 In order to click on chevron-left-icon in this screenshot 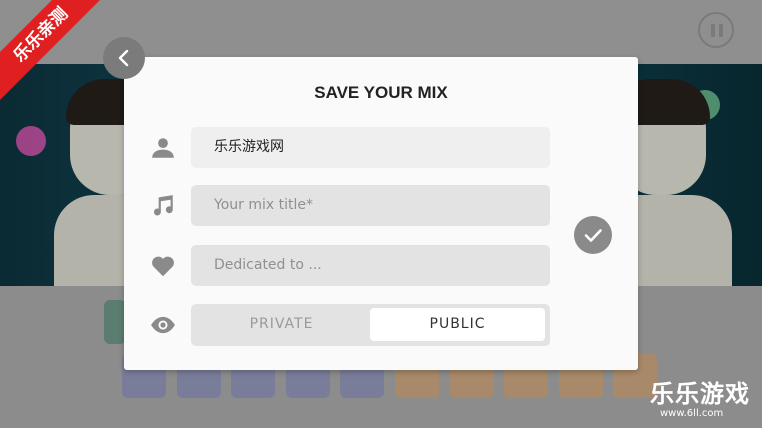, I will do `click(123, 58)`.